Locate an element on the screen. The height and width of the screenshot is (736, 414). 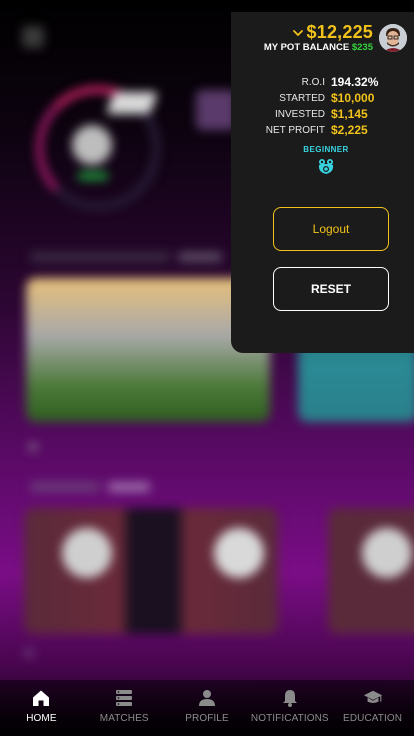
stat-row-net-profit: NET PROFIT $2,225 is located at coordinates (322, 130).